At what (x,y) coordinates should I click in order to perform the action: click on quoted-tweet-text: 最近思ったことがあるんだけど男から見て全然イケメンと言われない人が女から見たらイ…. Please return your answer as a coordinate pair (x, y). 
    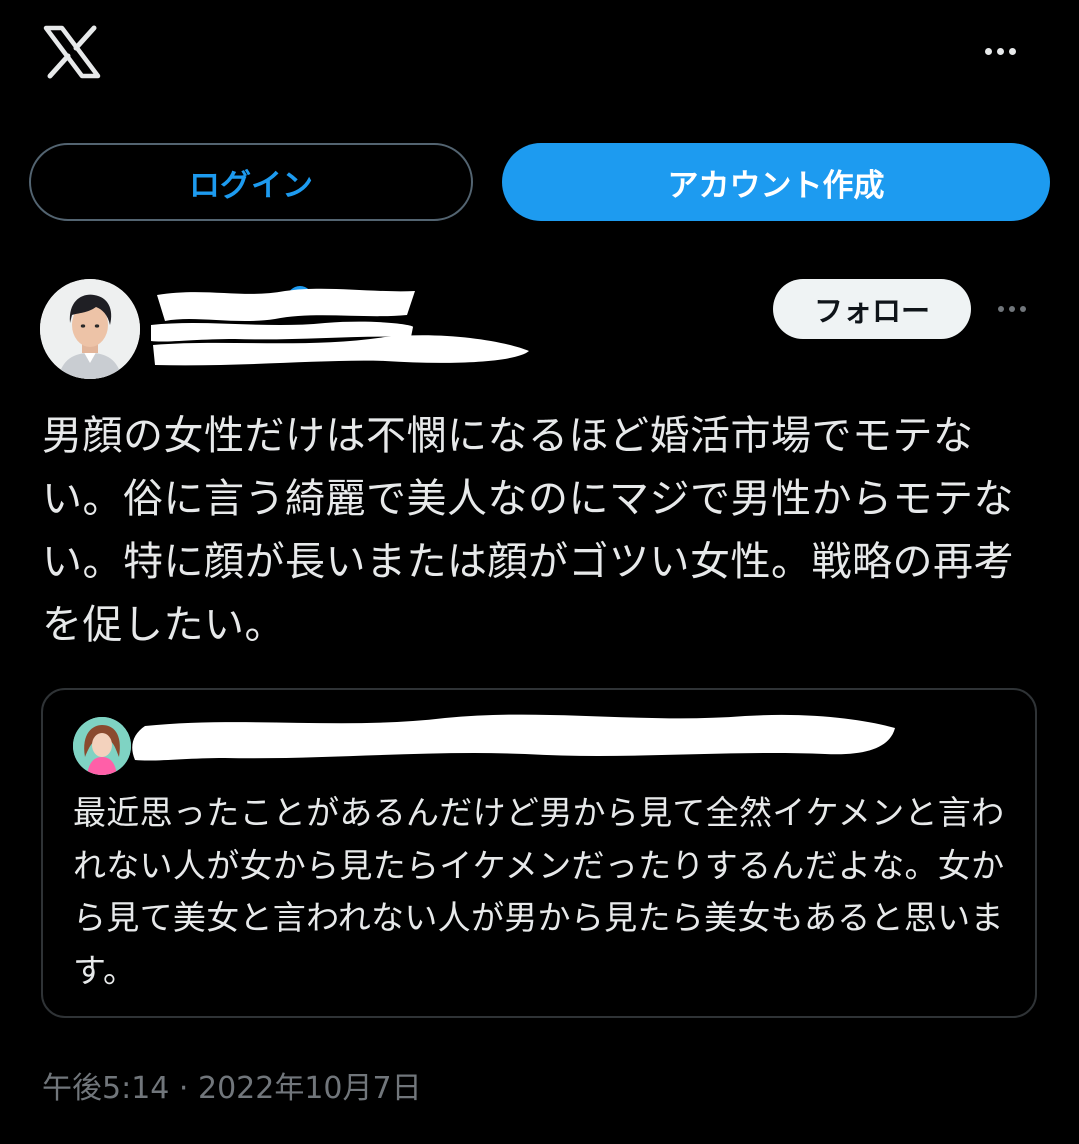
    Looking at the image, I should click on (539, 891).